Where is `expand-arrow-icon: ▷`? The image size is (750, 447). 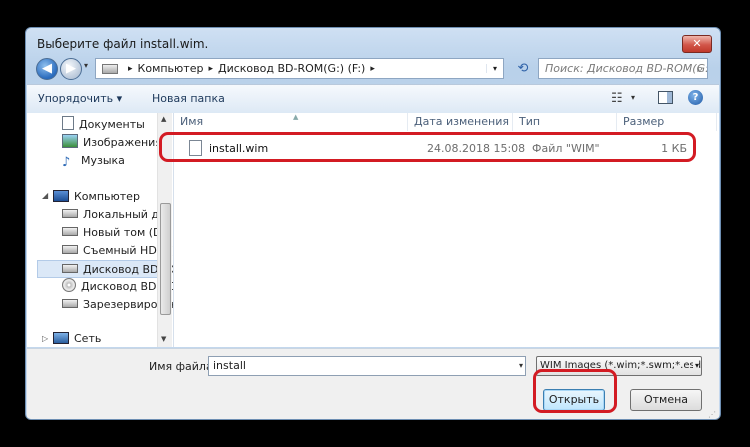 expand-arrow-icon: ▷ is located at coordinates (45, 338).